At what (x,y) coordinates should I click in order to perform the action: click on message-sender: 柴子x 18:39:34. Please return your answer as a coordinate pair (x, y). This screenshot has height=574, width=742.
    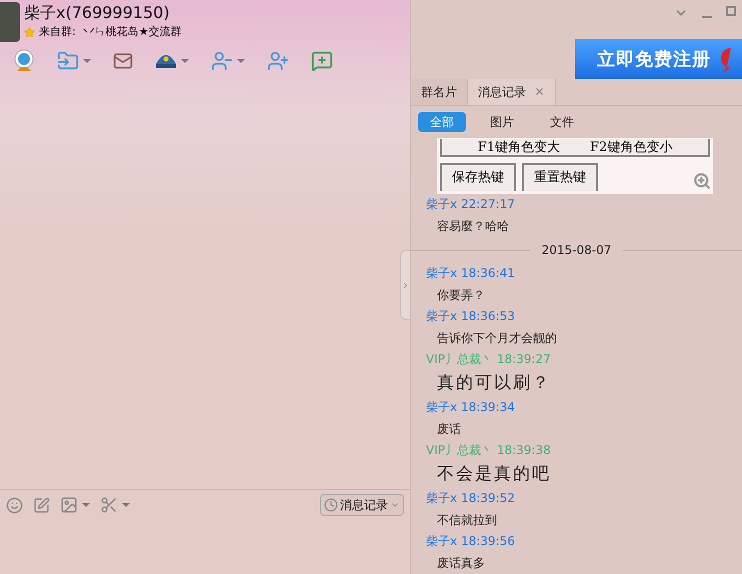
    Looking at the image, I should click on (470, 407).